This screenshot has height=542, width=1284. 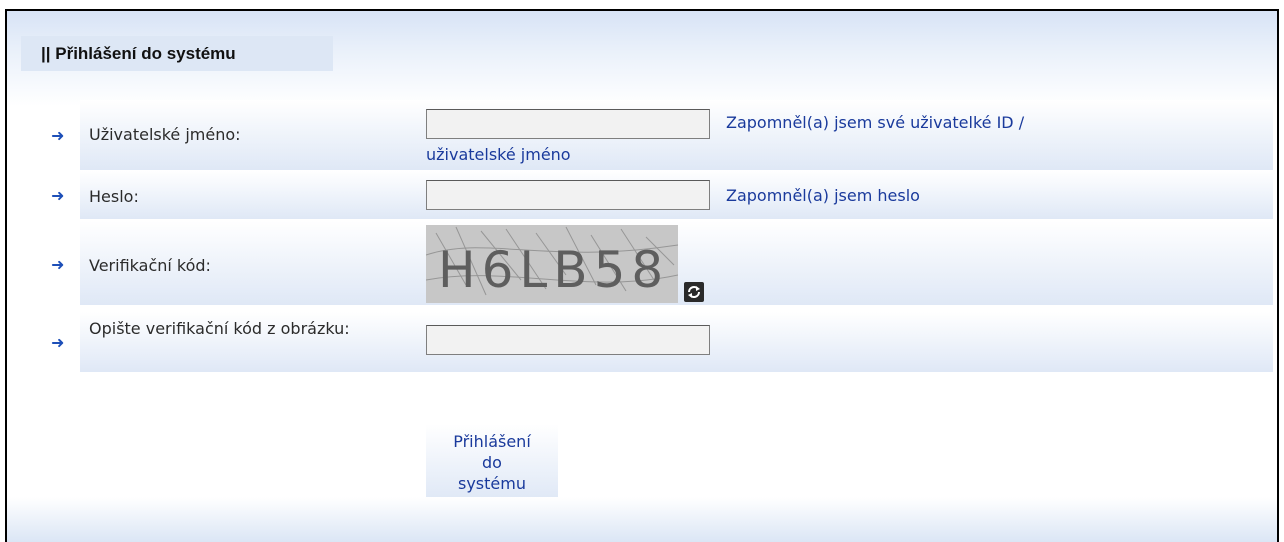 I want to click on page-title: || Přihlášení do systému, so click(x=177, y=53).